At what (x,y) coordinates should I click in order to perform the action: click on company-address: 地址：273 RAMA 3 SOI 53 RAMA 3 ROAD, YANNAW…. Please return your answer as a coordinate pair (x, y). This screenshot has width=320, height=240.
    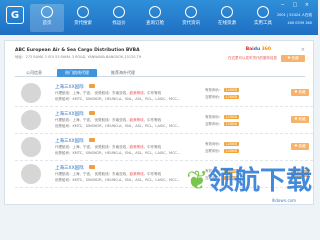
    Looking at the image, I should click on (78, 57).